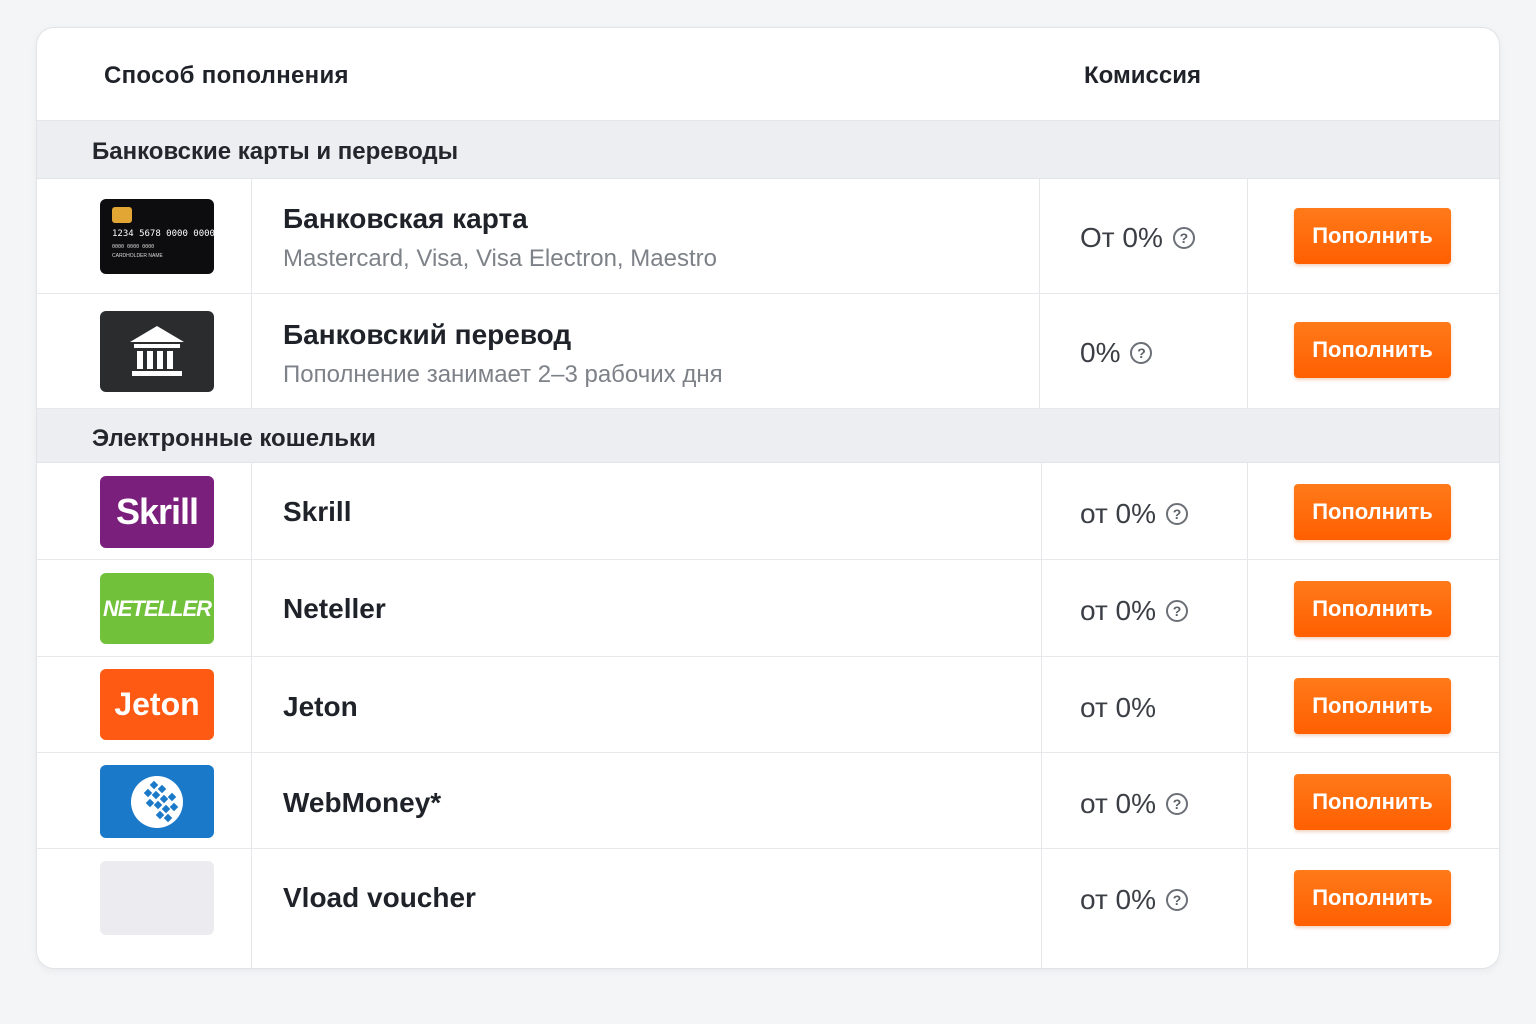  Describe the element at coordinates (768, 74) in the screenshot. I see `table-header: Способ пополнения Комиссия` at that location.